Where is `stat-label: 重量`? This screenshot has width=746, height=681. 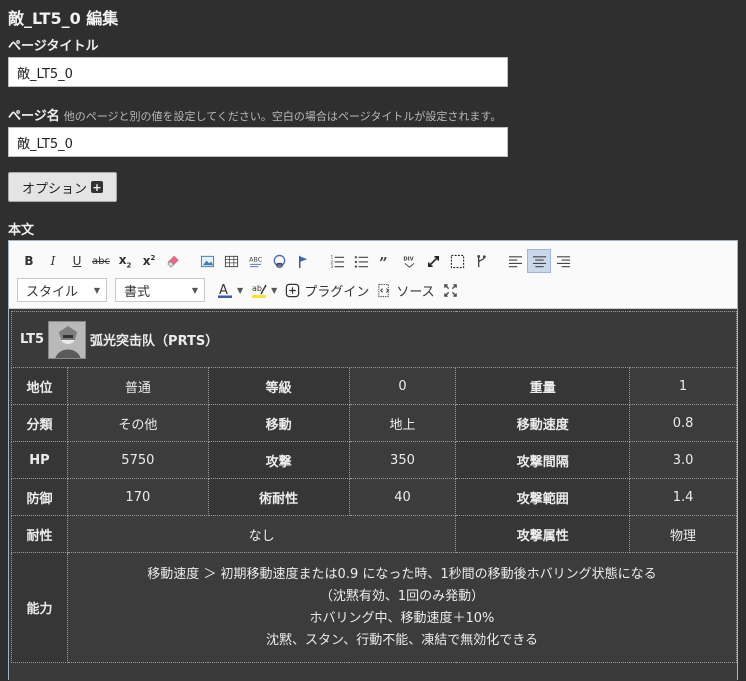
stat-label: 重量 is located at coordinates (543, 386).